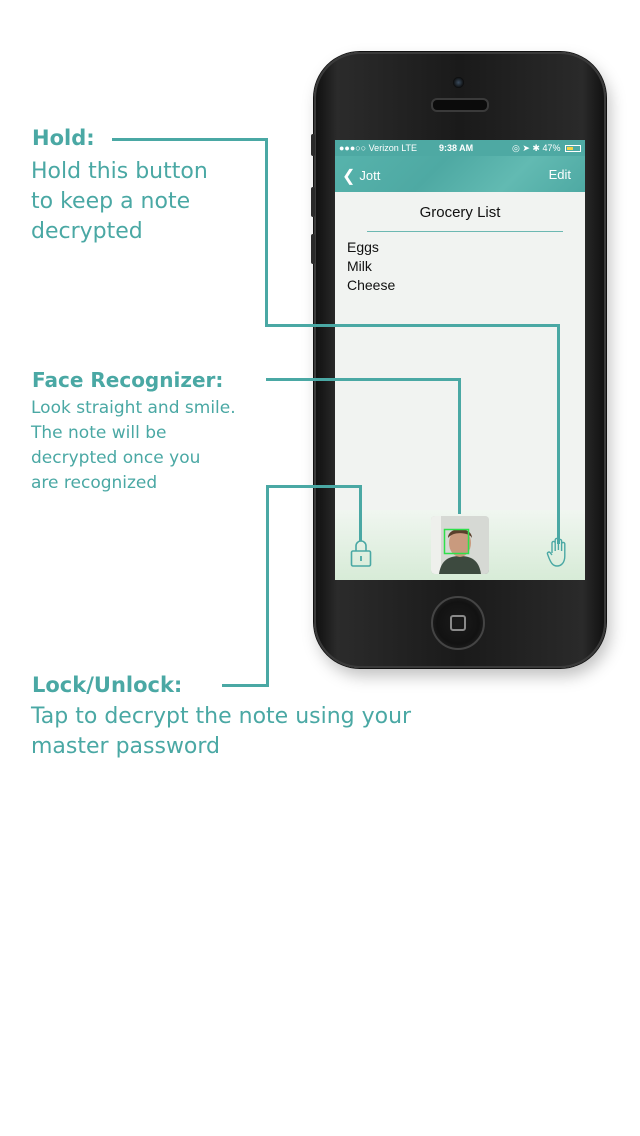 This screenshot has height=1136, width=640. I want to click on hold-title: Hold:, so click(63, 138).